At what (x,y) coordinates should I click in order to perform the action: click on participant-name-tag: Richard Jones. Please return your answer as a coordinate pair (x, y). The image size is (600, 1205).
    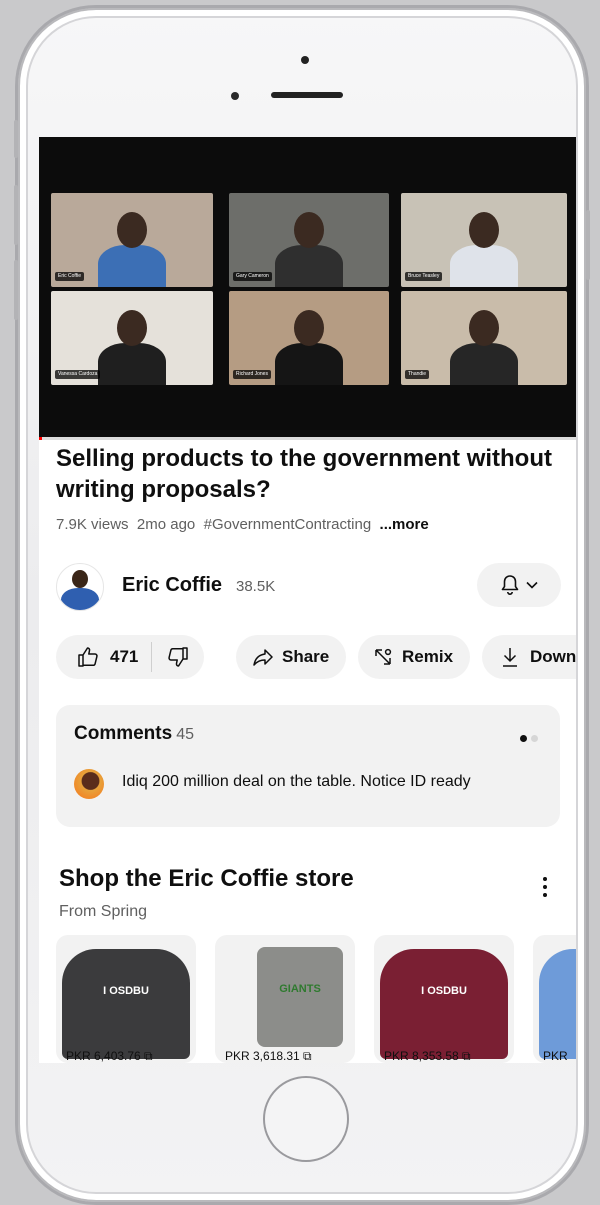
    Looking at the image, I should click on (252, 374).